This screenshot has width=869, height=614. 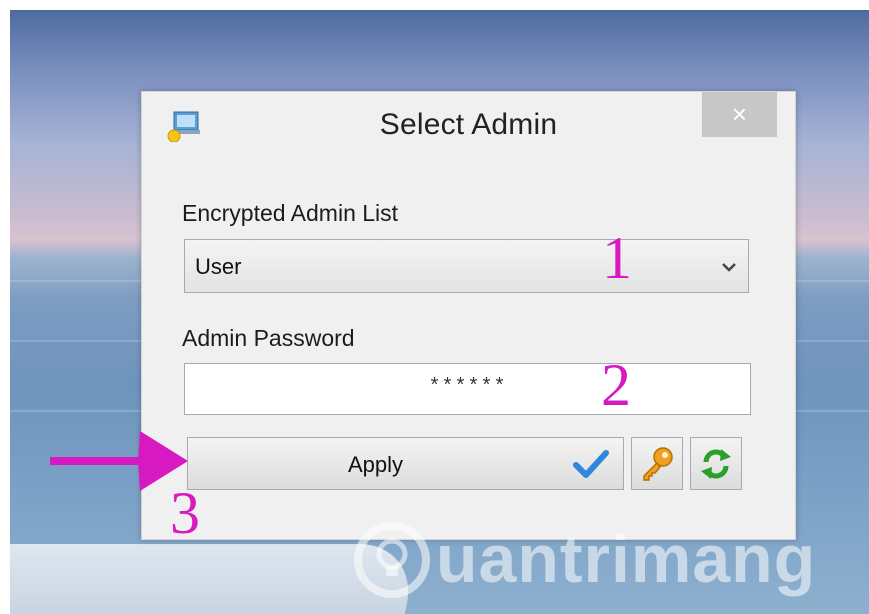 What do you see at coordinates (626, 559) in the screenshot?
I see `watermark-text: uantrimang` at bounding box center [626, 559].